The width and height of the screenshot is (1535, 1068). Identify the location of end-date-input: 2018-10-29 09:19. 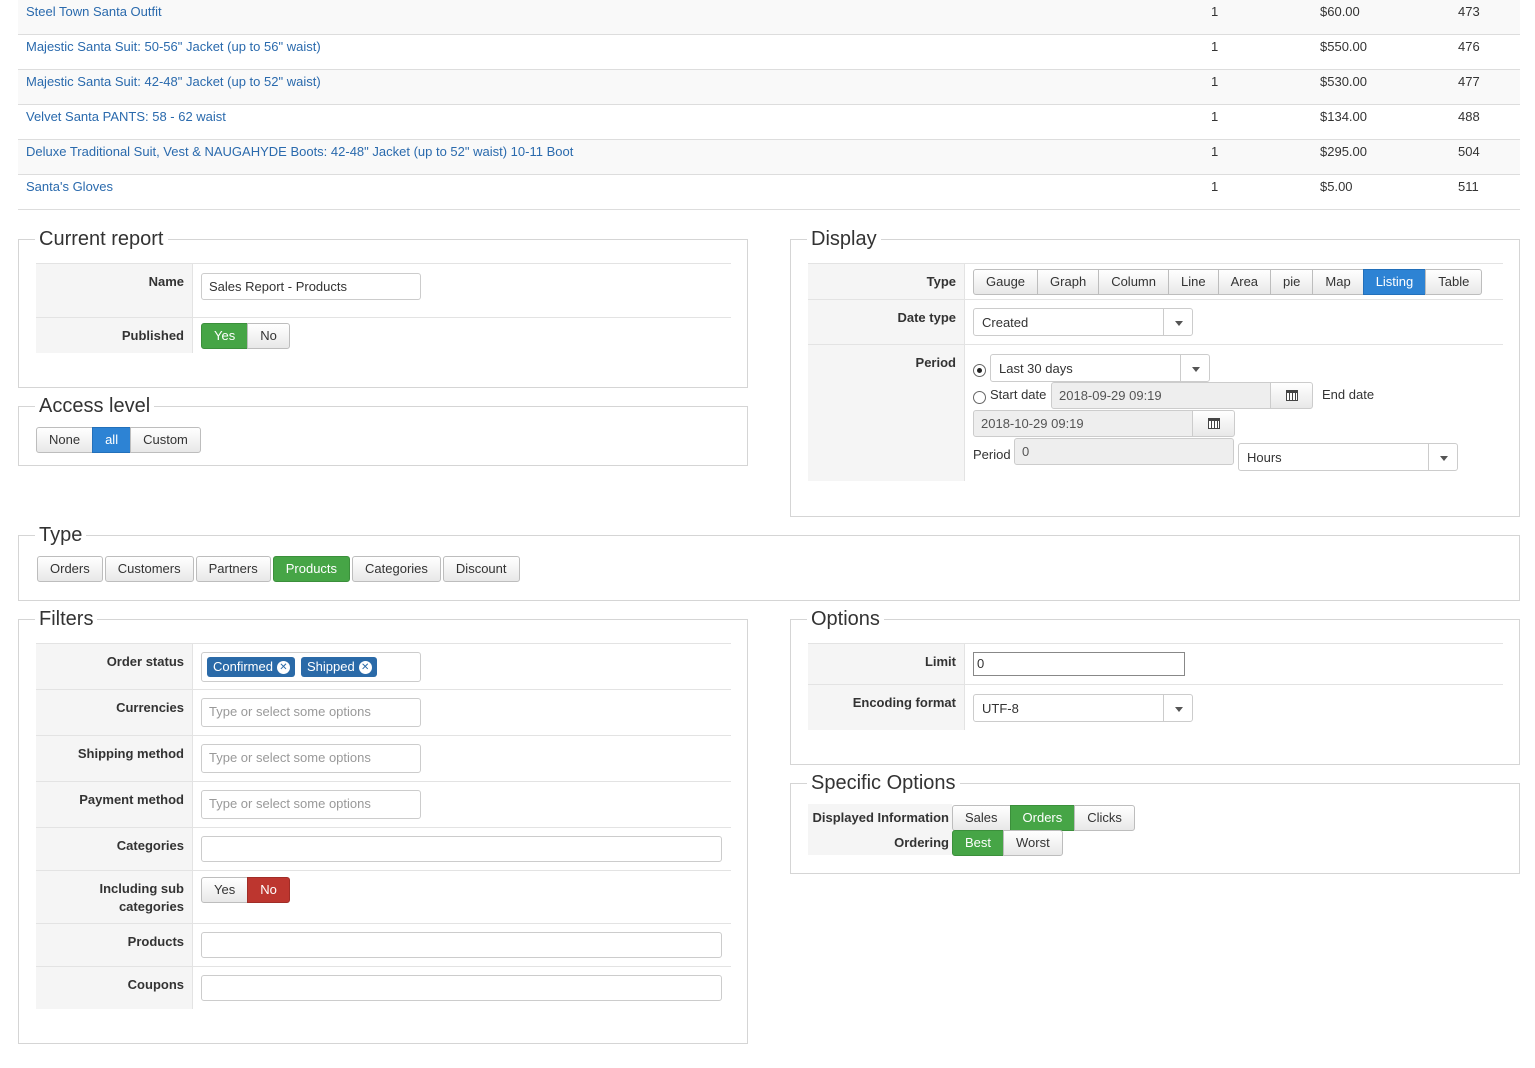
(1083, 423).